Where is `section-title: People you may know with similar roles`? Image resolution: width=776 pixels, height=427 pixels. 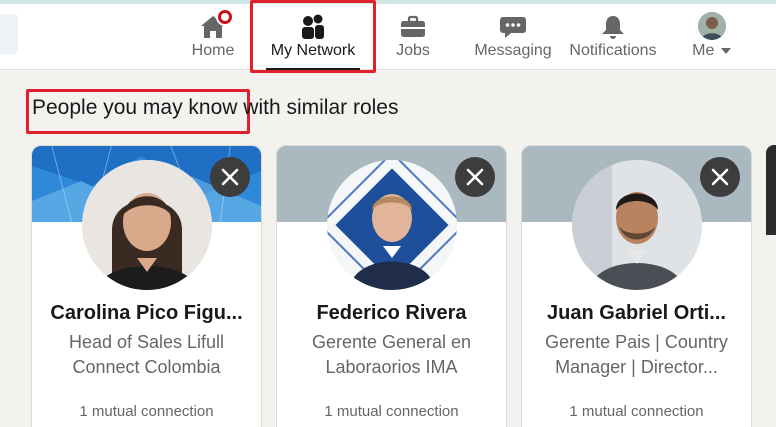
section-title: People you may know with similar roles is located at coordinates (215, 107).